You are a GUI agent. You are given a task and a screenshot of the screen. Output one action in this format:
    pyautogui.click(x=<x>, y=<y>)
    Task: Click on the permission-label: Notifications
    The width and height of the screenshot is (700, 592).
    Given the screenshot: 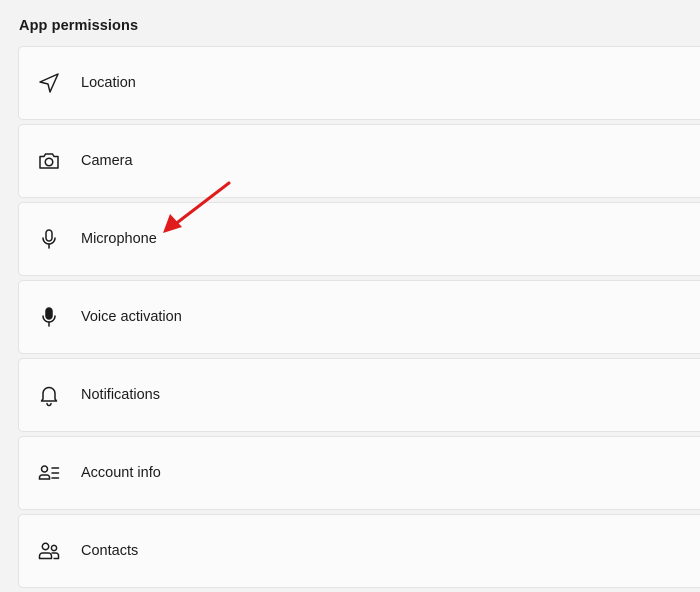 What is the action you would take?
    pyautogui.click(x=120, y=395)
    